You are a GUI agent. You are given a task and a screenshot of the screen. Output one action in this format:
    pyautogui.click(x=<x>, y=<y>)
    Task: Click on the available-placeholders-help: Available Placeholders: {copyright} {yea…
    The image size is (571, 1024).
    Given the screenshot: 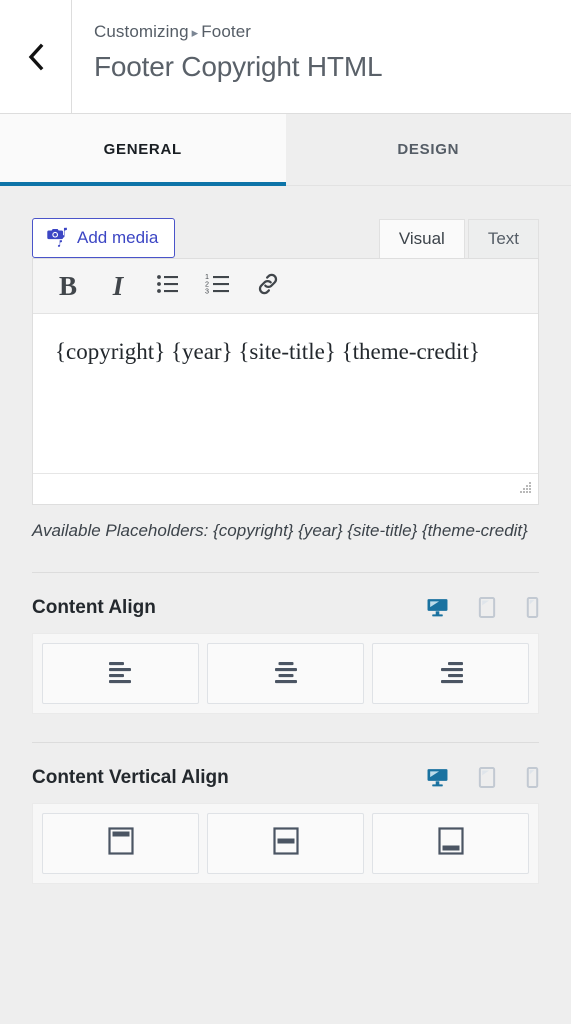 What is the action you would take?
    pyautogui.click(x=280, y=530)
    